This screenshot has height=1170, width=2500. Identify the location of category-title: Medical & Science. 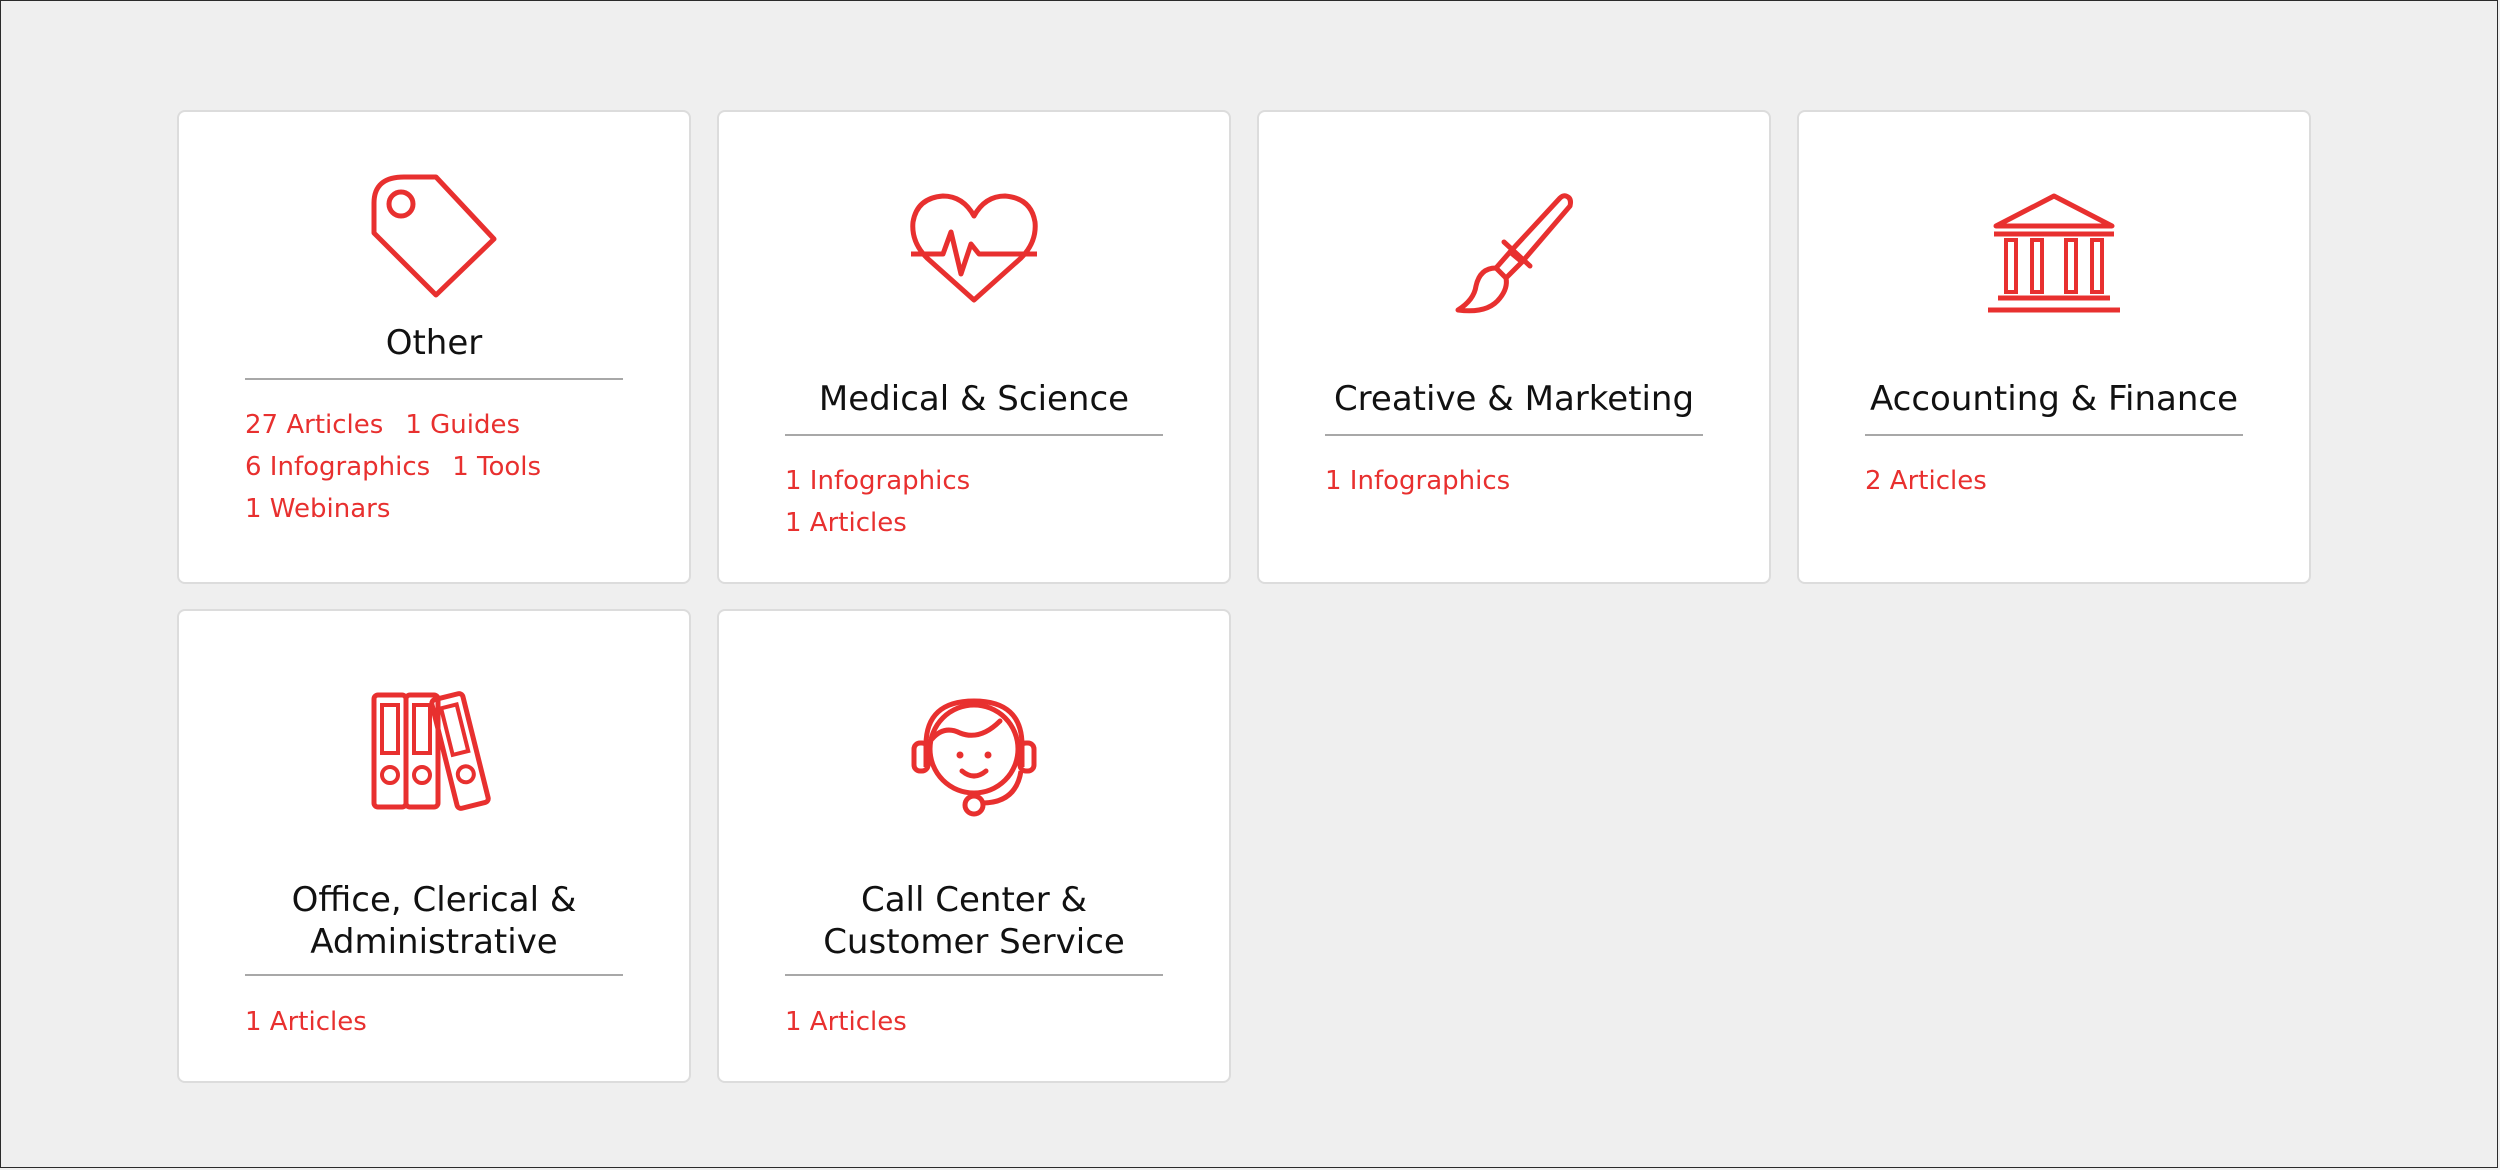
(974, 399).